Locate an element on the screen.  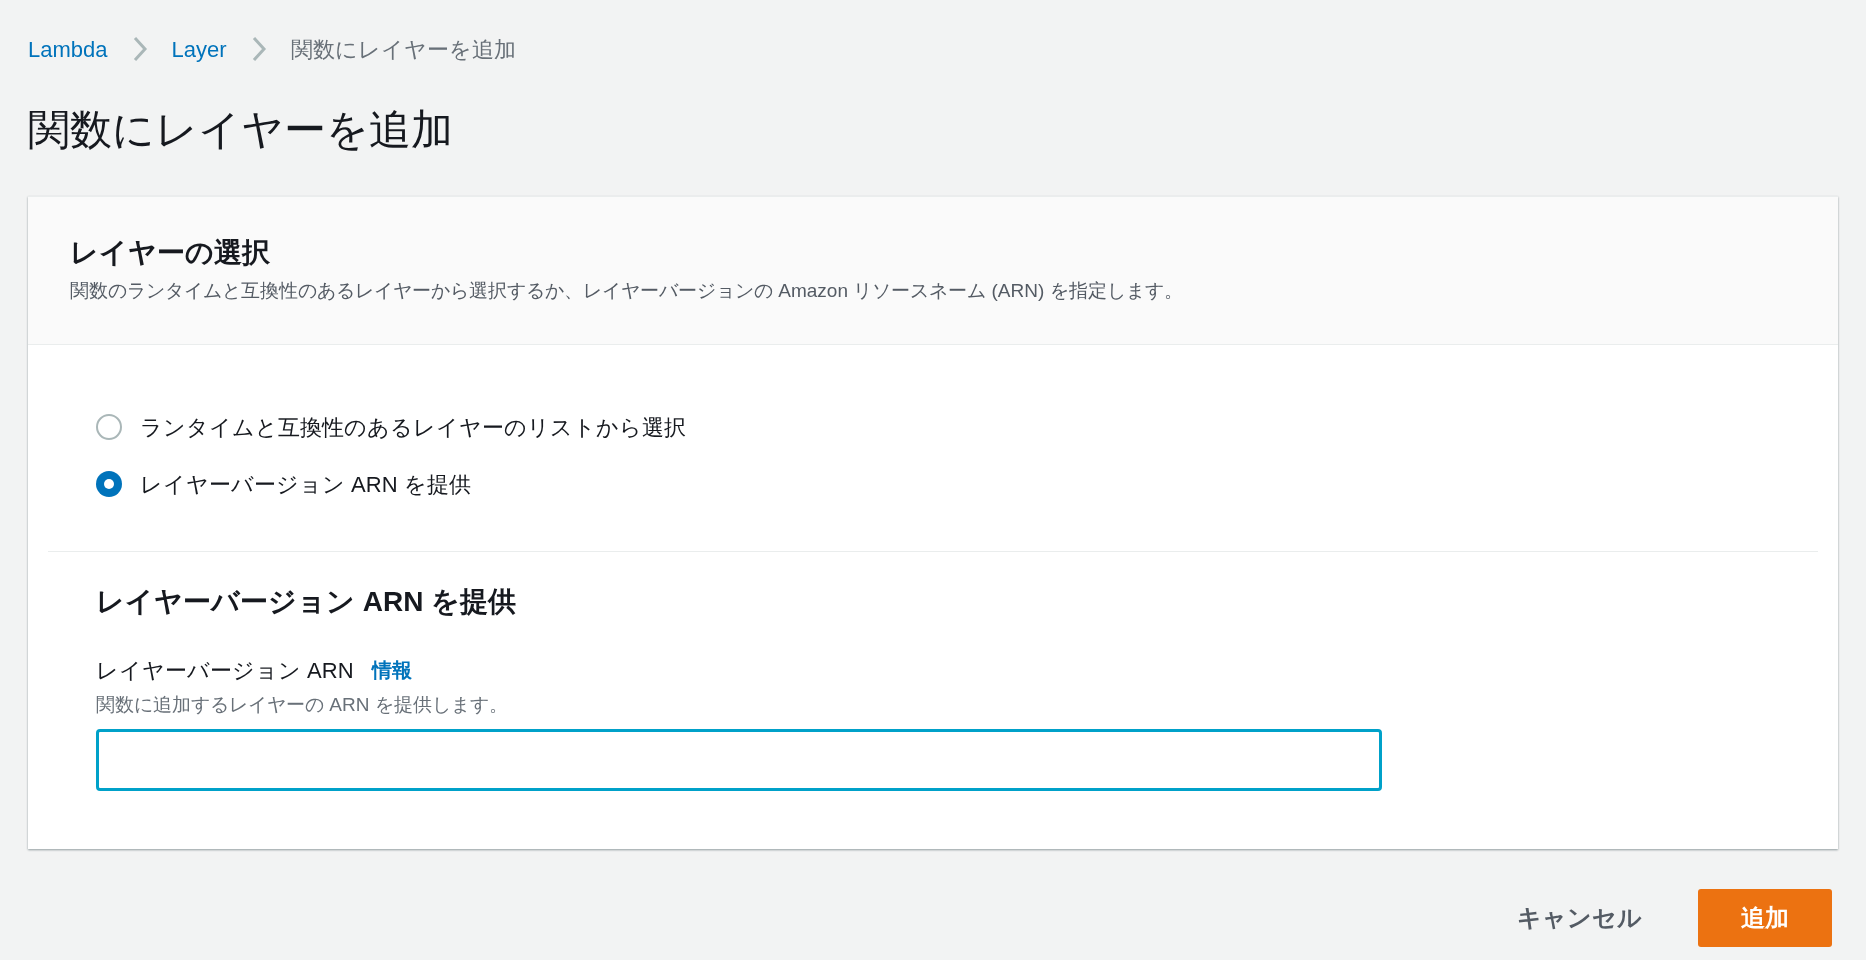
radio-option: レイヤーバージョン ARN を提供 is located at coordinates (283, 484).